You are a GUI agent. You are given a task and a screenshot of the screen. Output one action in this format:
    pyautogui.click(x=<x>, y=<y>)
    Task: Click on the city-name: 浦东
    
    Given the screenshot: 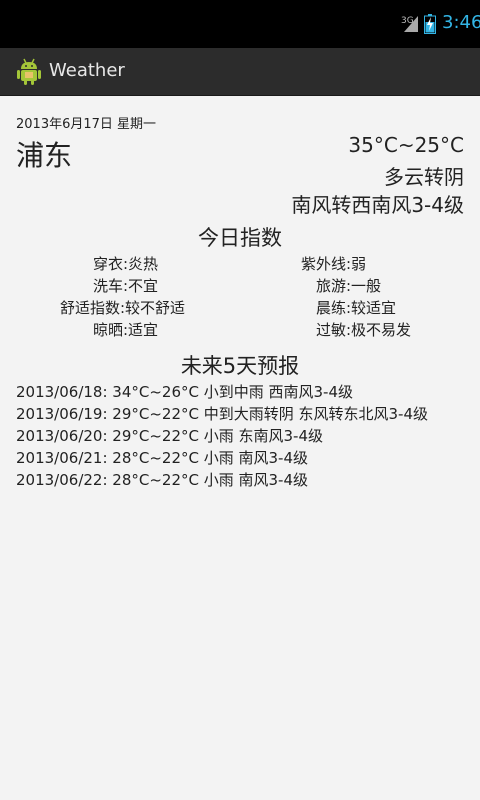 What is the action you would take?
    pyautogui.click(x=44, y=155)
    